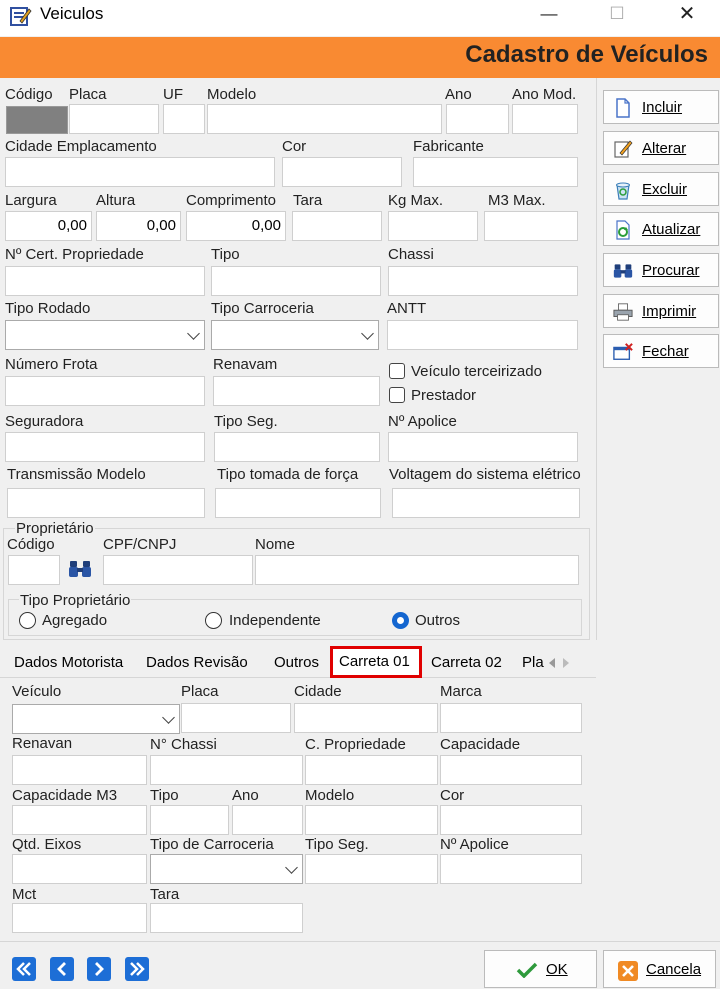  Describe the element at coordinates (68, 662) in the screenshot. I see `tab-dados-motorista: Dados Motorista` at that location.